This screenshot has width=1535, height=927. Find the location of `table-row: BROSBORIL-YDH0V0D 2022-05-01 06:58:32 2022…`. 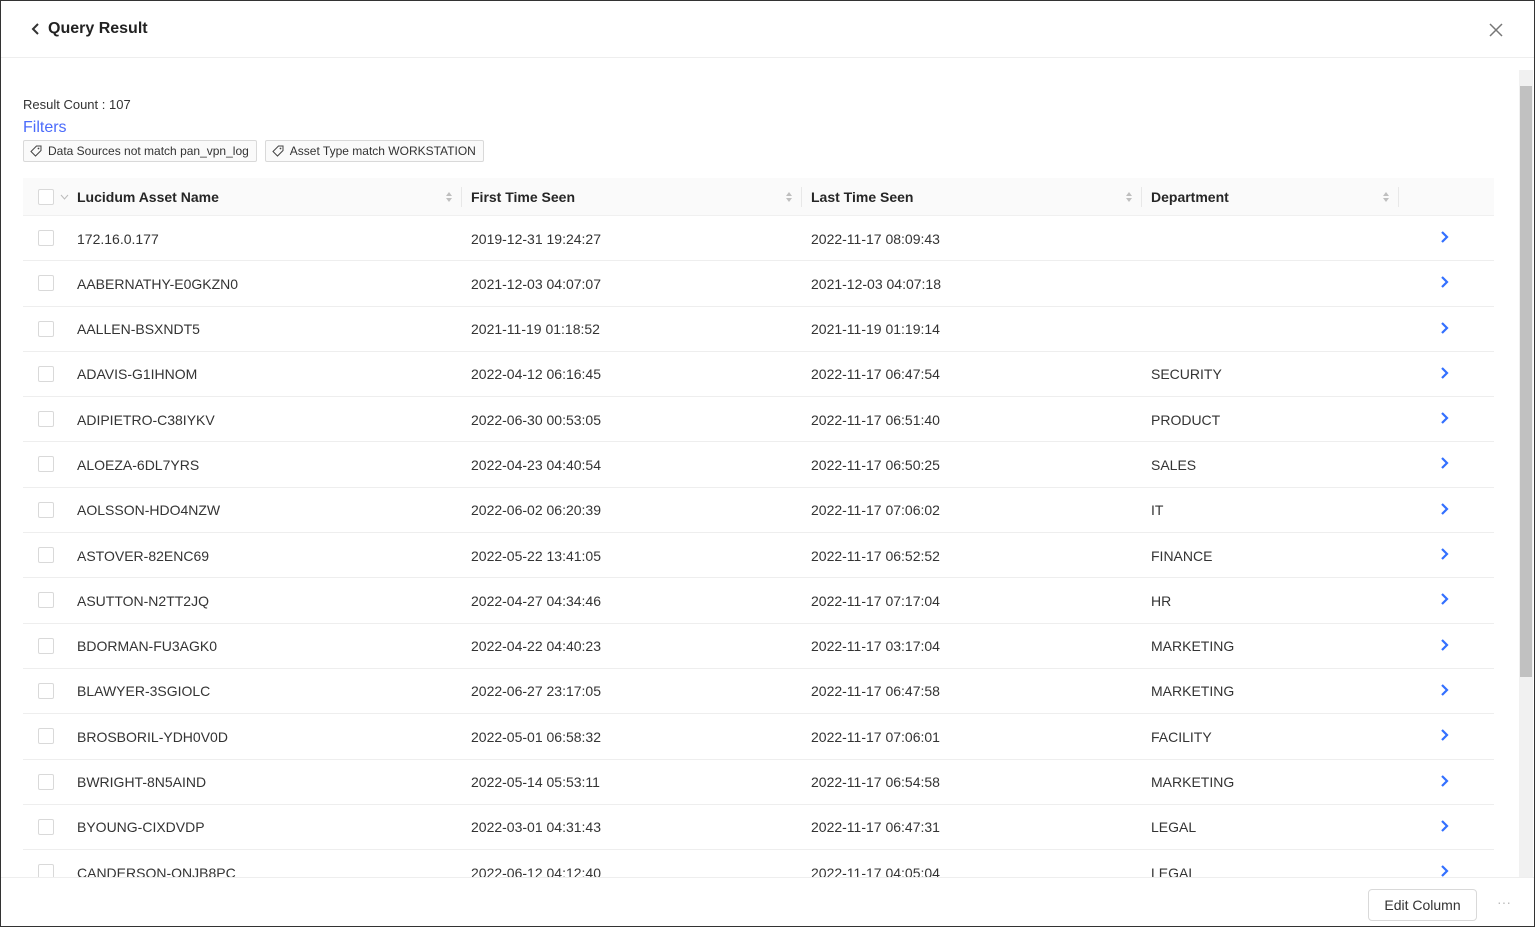

table-row: BROSBORIL-YDH0V0D 2022-05-01 06:58:32 2022… is located at coordinates (758, 737).